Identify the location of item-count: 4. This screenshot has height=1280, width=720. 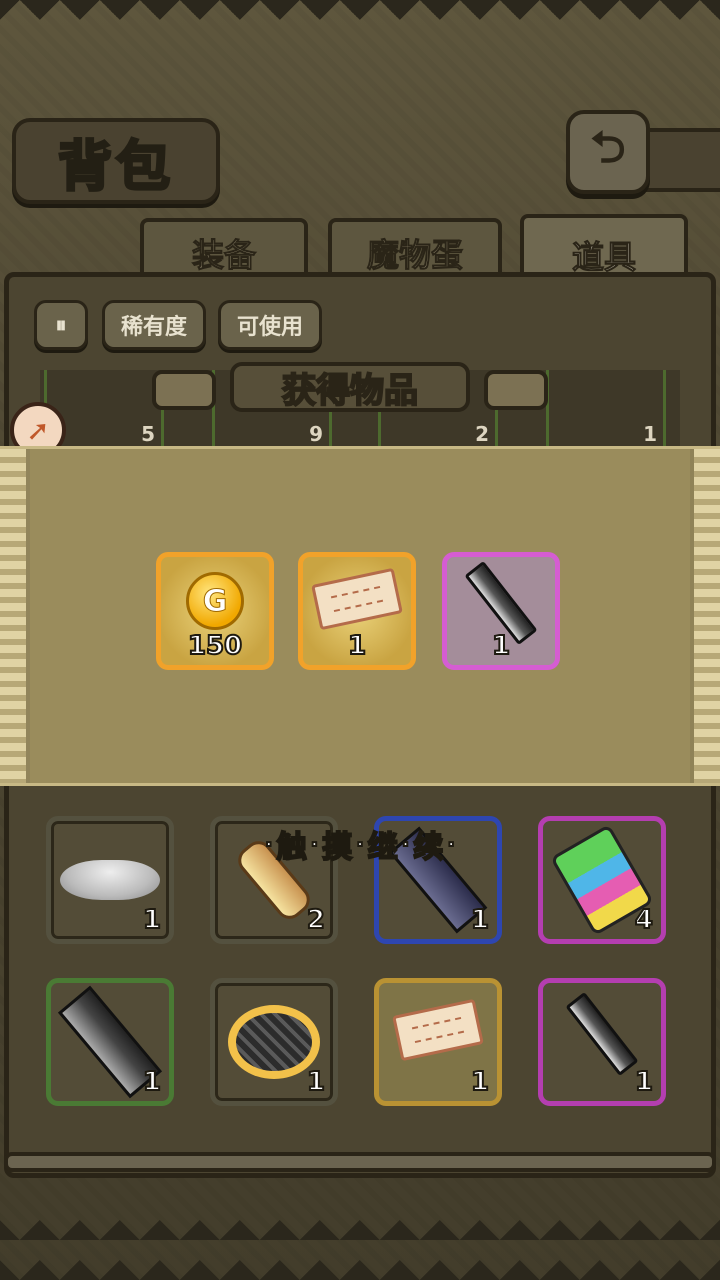
(644, 920).